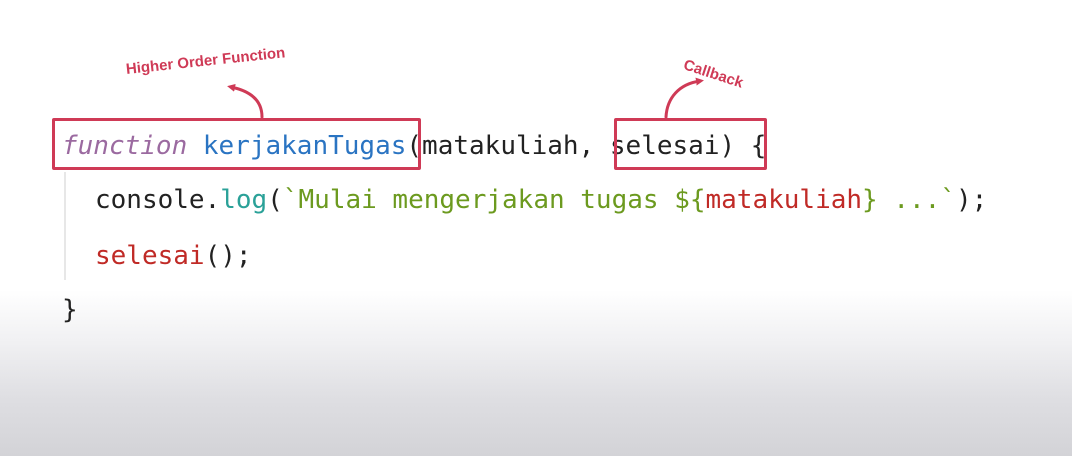 The height and width of the screenshot is (456, 1072). What do you see at coordinates (236, 144) in the screenshot?
I see `higher-order-function-highlight-box` at bounding box center [236, 144].